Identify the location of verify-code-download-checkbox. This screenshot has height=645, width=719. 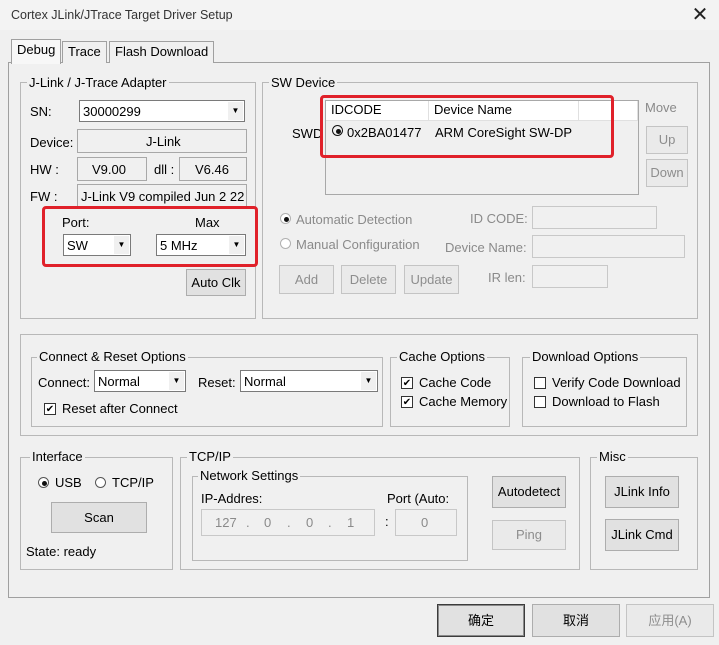
(540, 383).